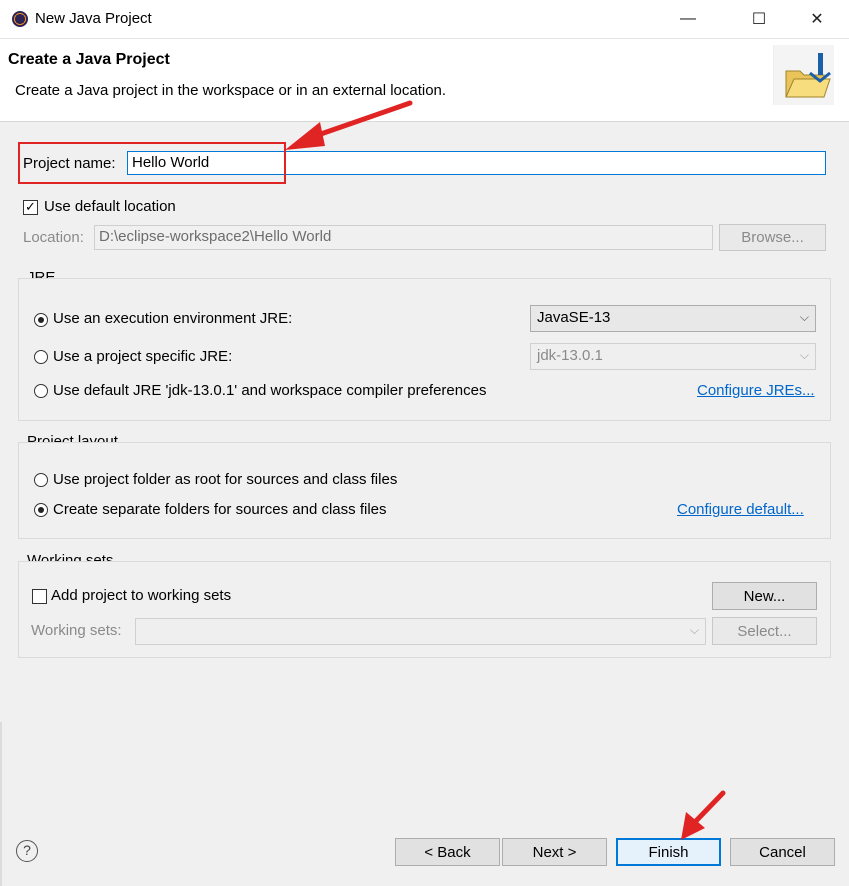 This screenshot has height=886, width=849. Describe the element at coordinates (349, 125) in the screenshot. I see `arrow-to-project-name` at that location.